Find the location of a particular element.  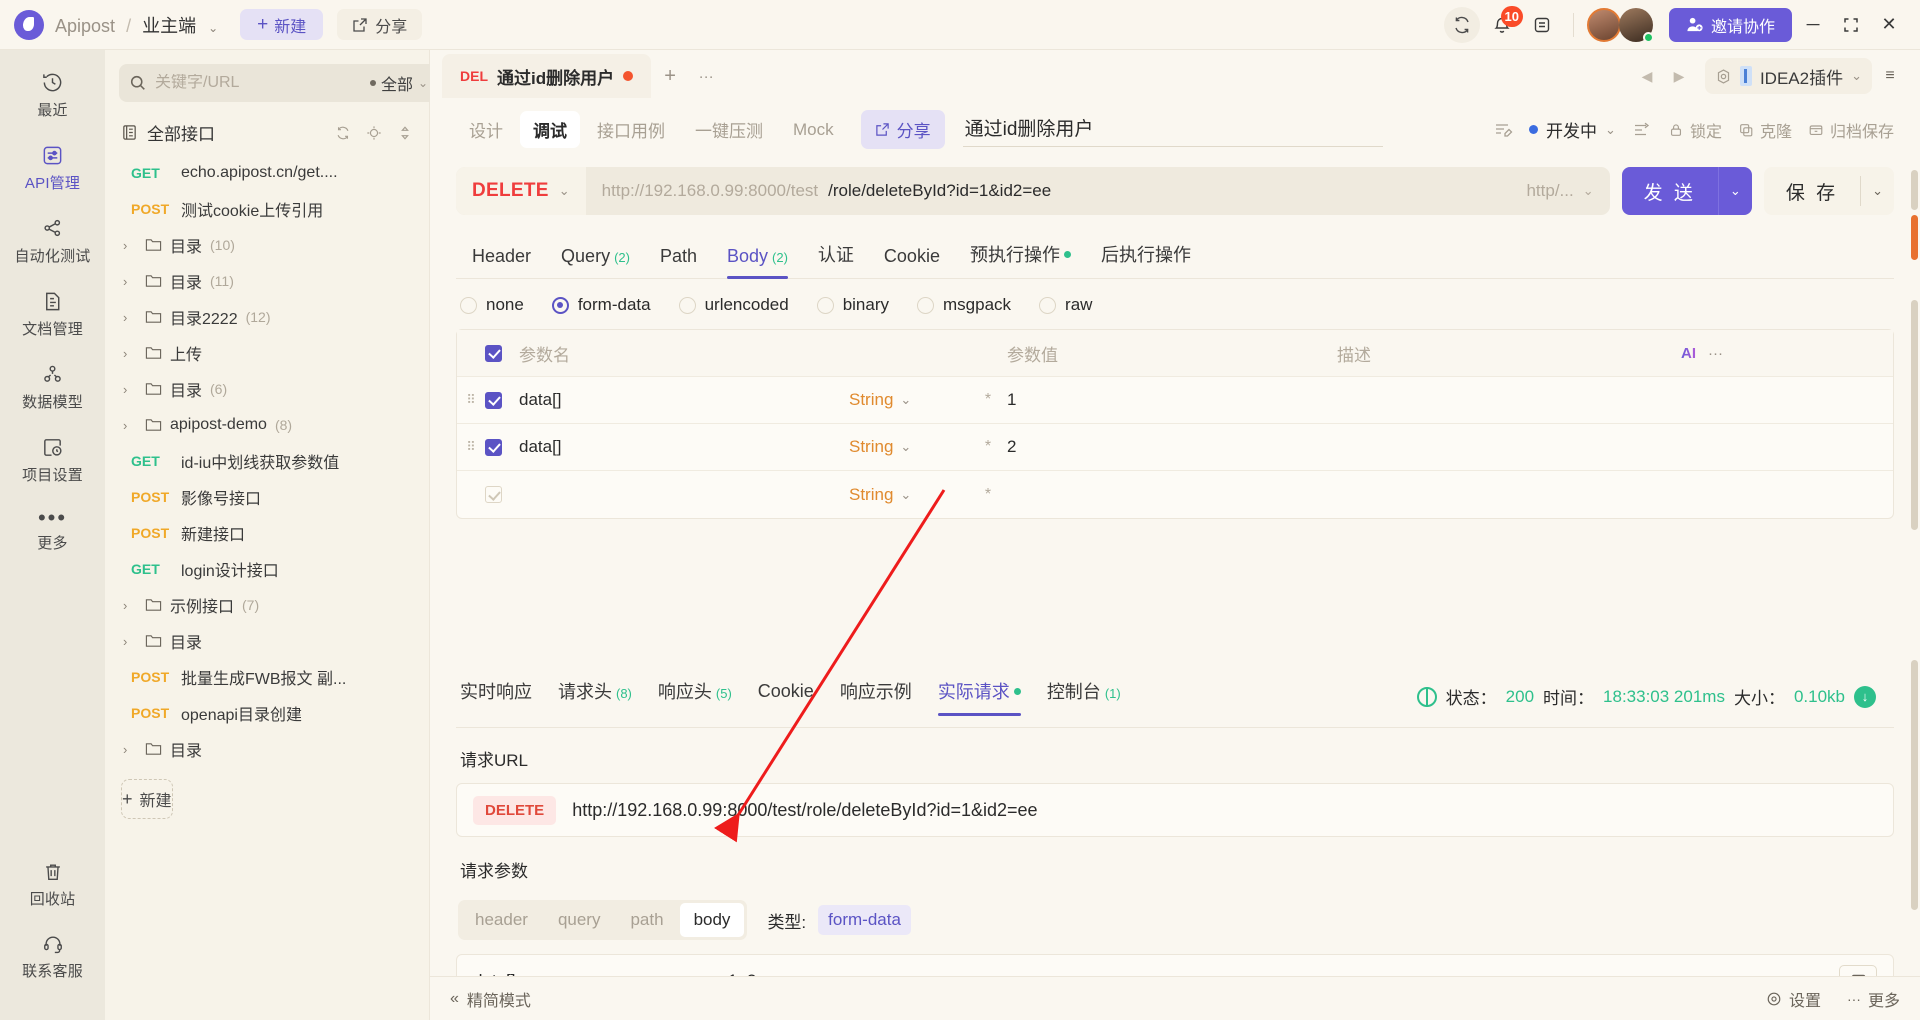

share-top-button: 分享 is located at coordinates (380, 24).